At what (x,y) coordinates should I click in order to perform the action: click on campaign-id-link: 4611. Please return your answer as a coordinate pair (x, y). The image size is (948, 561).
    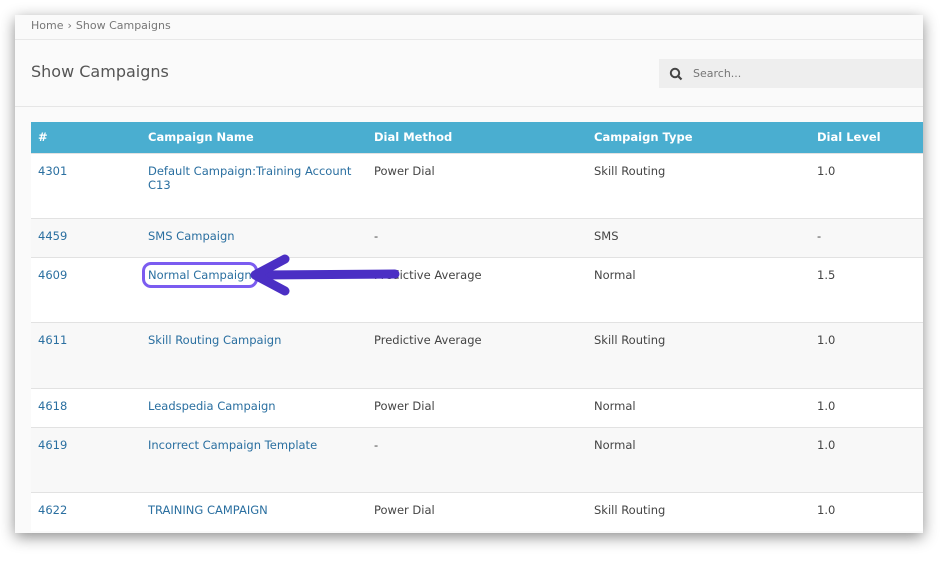
    Looking at the image, I should click on (52, 340).